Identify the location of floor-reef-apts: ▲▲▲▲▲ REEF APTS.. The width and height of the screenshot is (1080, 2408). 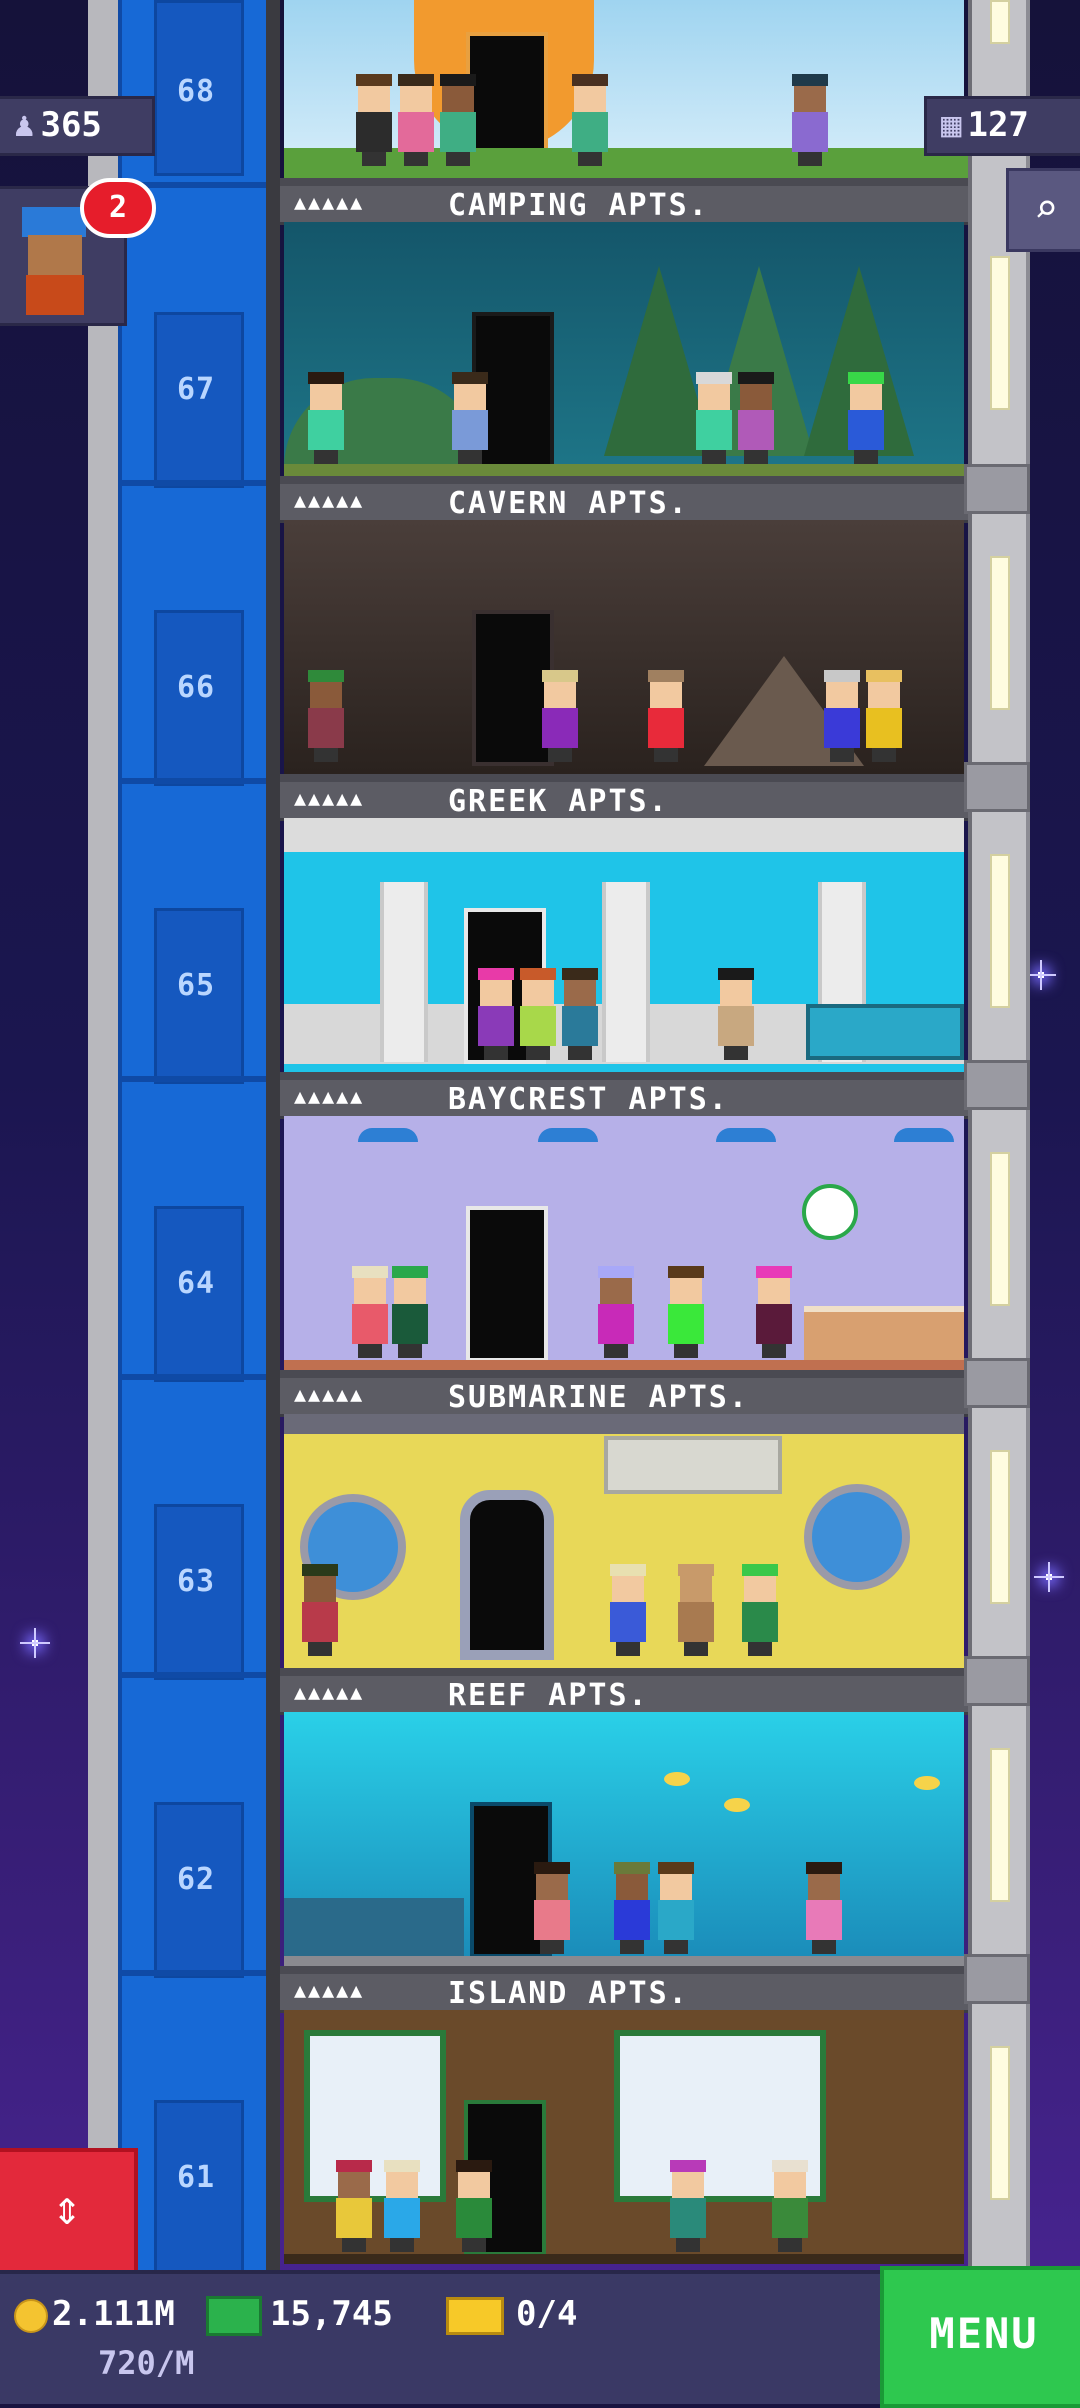
(624, 1825).